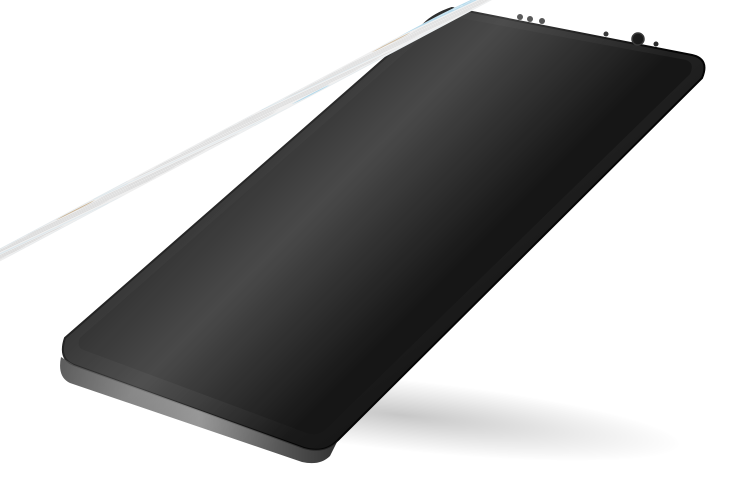 This screenshot has height=500, width=750. What do you see at coordinates (638, 39) in the screenshot?
I see `front-camera-icon` at bounding box center [638, 39].